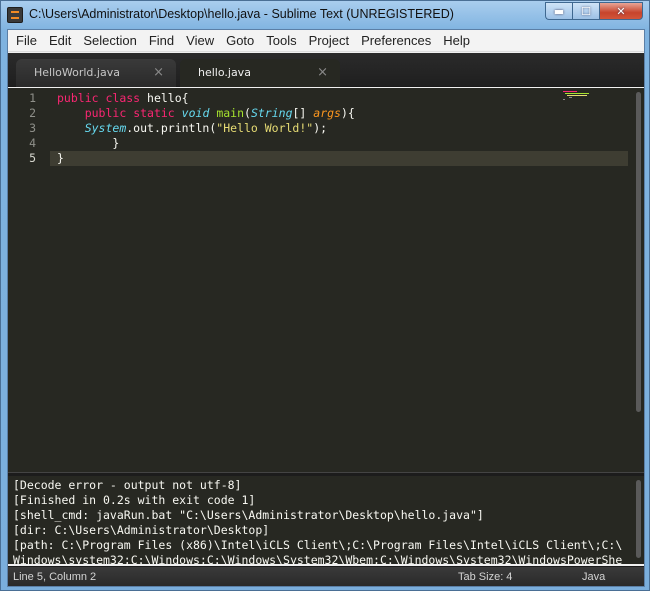  What do you see at coordinates (638, 252) in the screenshot?
I see `editor-scrollbar` at bounding box center [638, 252].